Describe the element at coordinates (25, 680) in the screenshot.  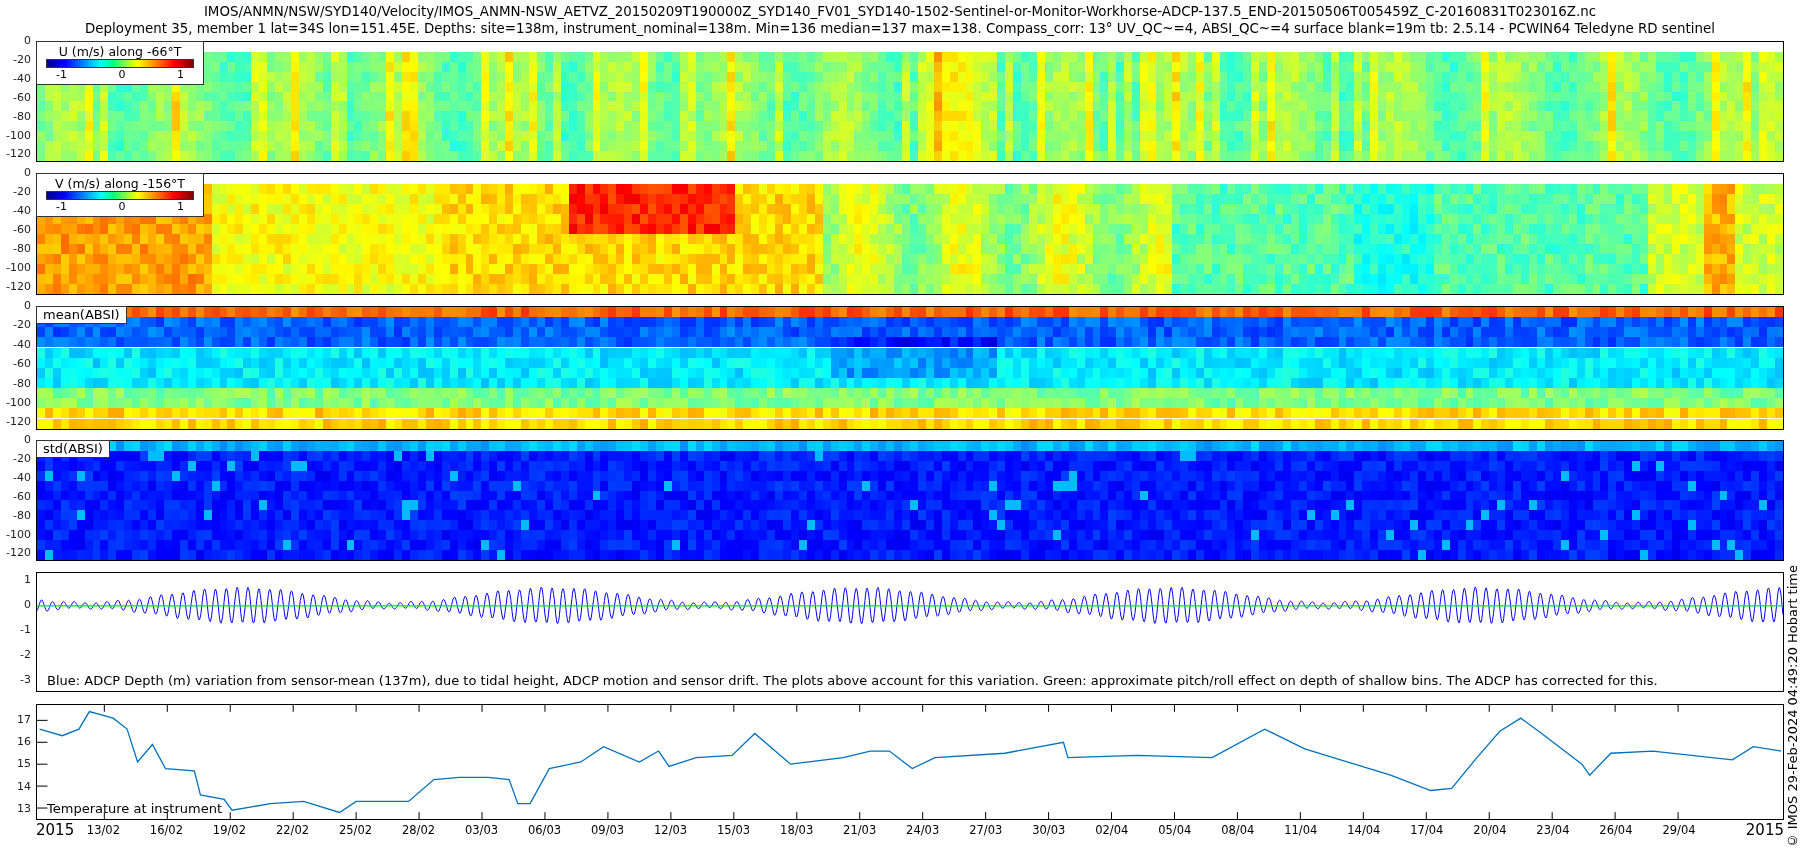
I see `axis-tick-label: -3` at that location.